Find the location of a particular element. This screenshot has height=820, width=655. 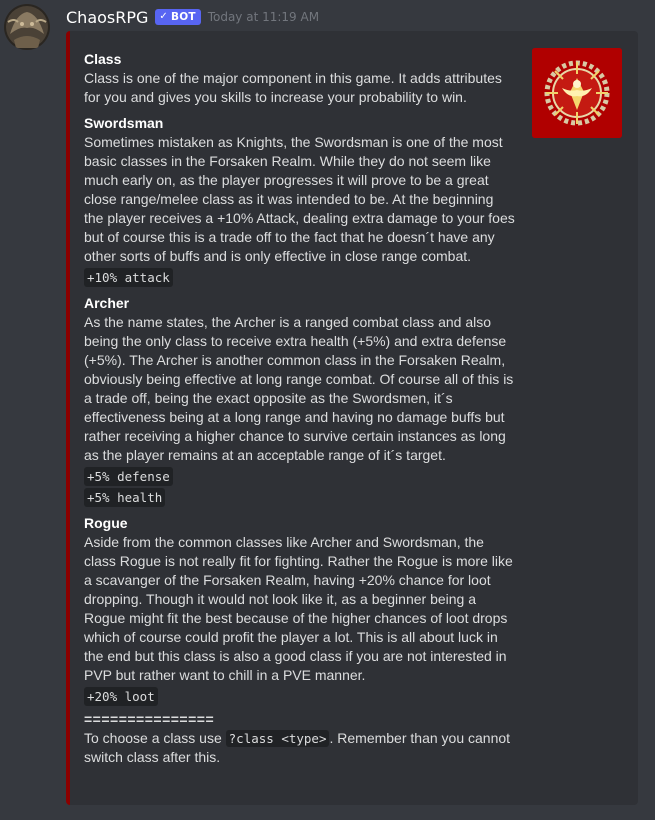

bot-avatar is located at coordinates (27, 27).